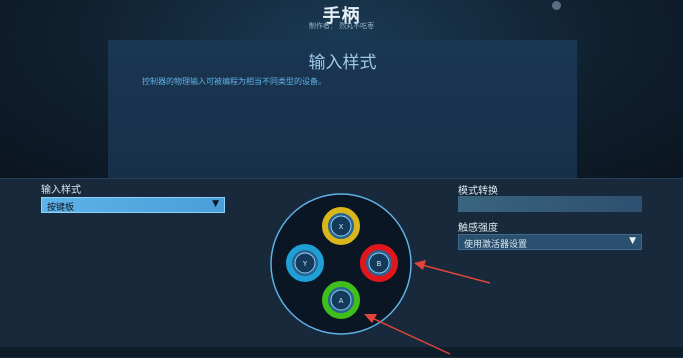 Image resolution: width=683 pixels, height=358 pixels. Describe the element at coordinates (452, 272) in the screenshot. I see `arrow-to-pad-right` at that location.